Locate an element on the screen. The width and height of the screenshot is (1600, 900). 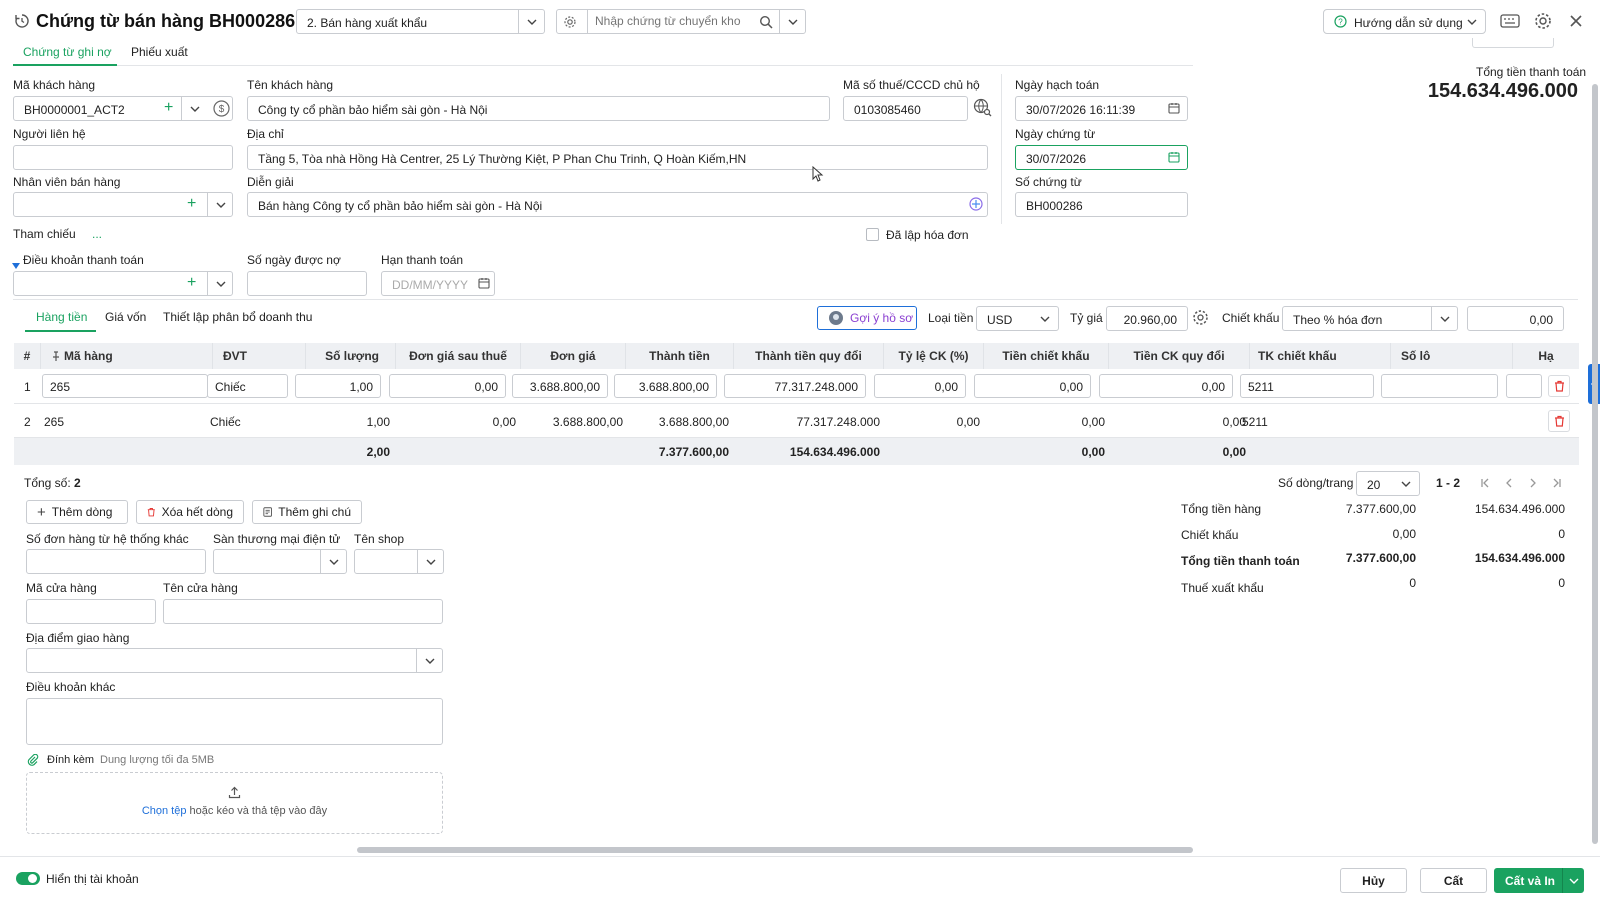
choose-file-link: Chọn tệp is located at coordinates (164, 811).